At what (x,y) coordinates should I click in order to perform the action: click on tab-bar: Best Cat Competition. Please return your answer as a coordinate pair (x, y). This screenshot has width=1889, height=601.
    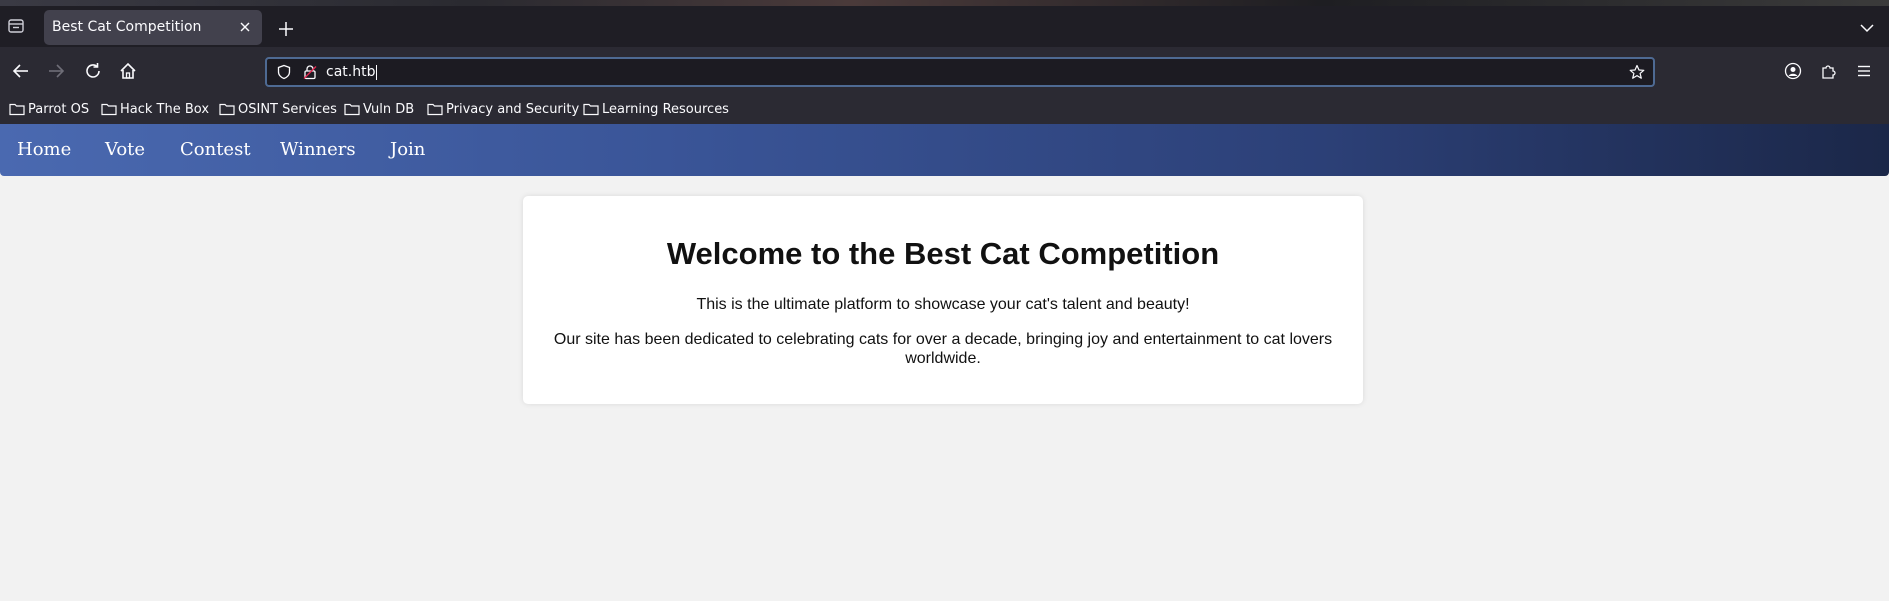
    Looking at the image, I should click on (944, 26).